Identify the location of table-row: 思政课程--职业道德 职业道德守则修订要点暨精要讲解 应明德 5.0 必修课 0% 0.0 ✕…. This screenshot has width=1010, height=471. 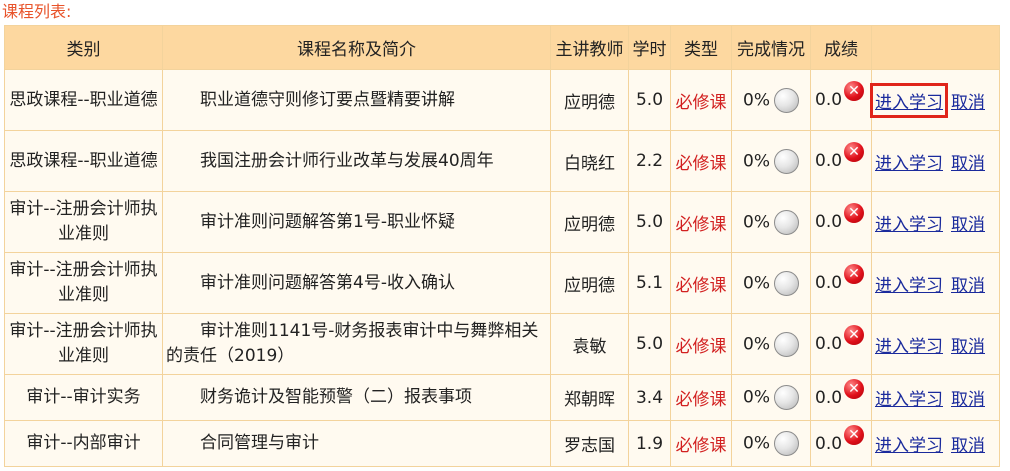
(502, 100).